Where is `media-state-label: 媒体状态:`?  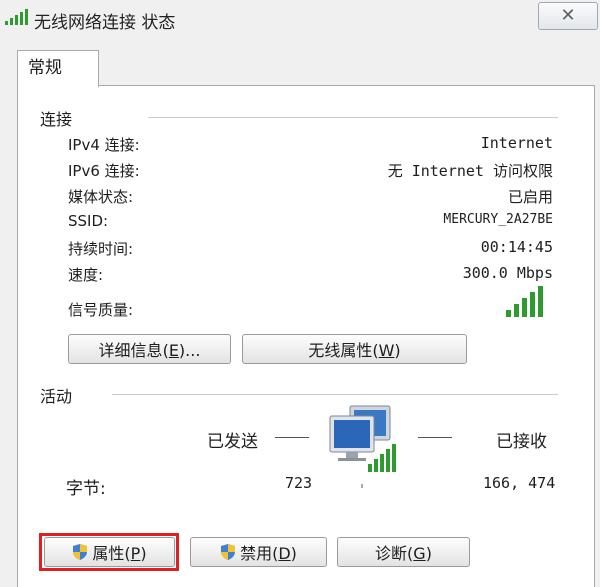
media-state-label: 媒体状态: is located at coordinates (101, 197).